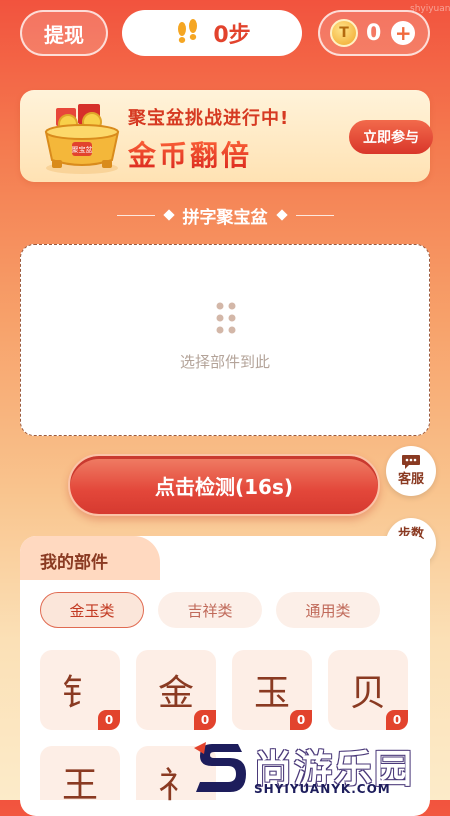  I want to click on part-card: 钅 0, so click(80, 690).